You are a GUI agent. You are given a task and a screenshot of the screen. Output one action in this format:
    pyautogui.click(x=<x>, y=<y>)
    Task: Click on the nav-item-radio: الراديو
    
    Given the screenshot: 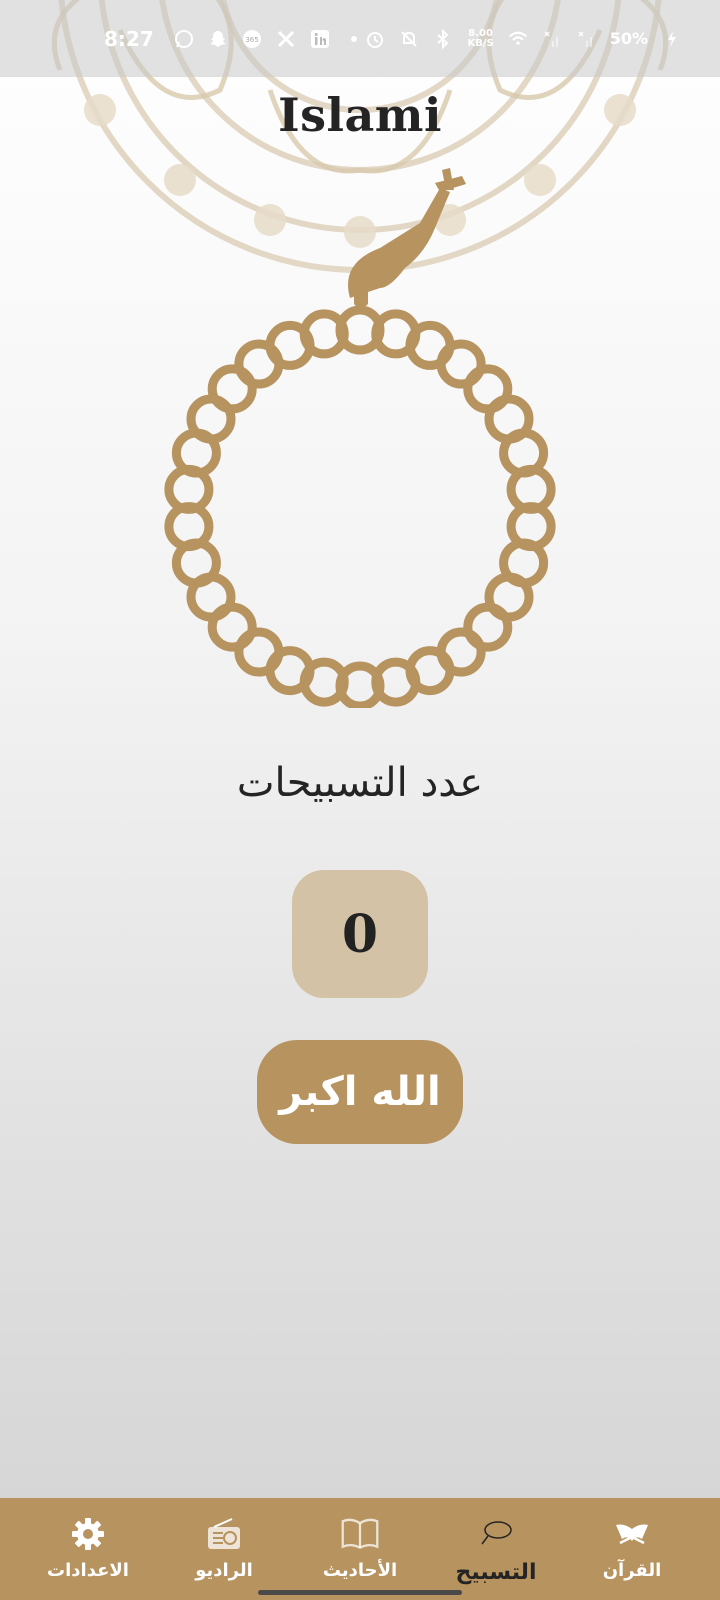 What is the action you would take?
    pyautogui.click(x=224, y=1549)
    